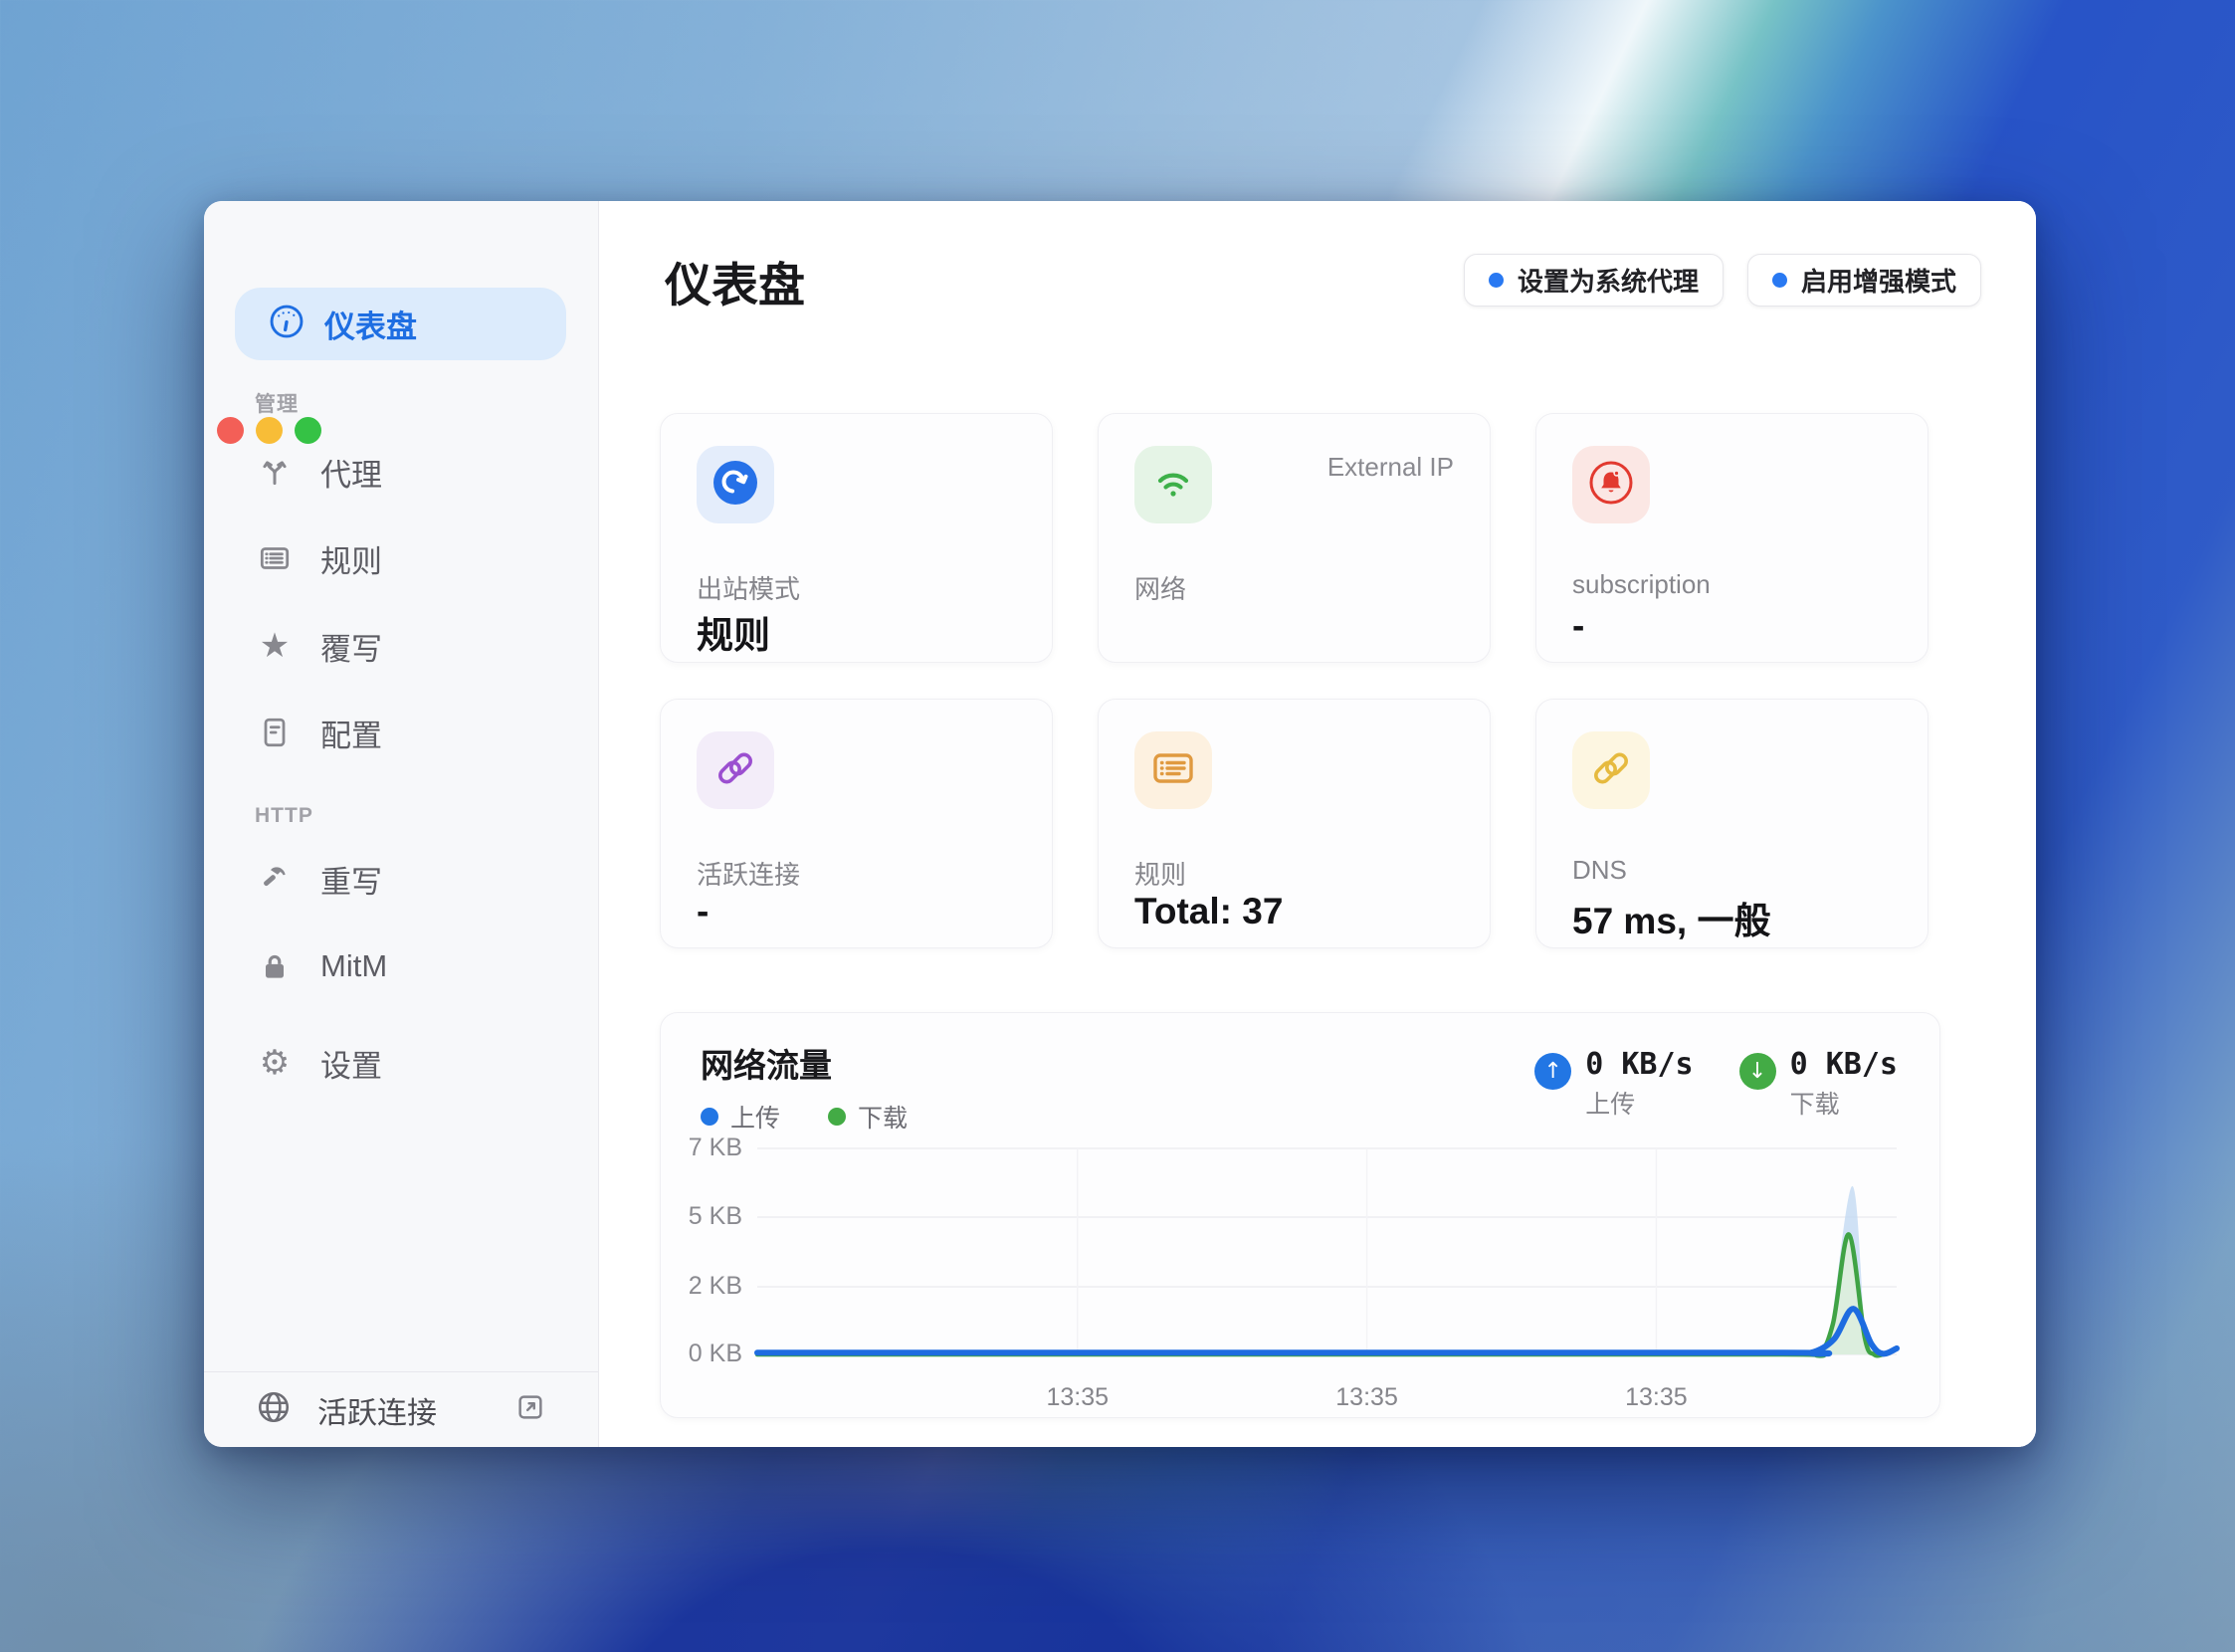  I want to click on chart-y-axis: 0 KB 2 KB 5 KB 7 KB, so click(712, 1250).